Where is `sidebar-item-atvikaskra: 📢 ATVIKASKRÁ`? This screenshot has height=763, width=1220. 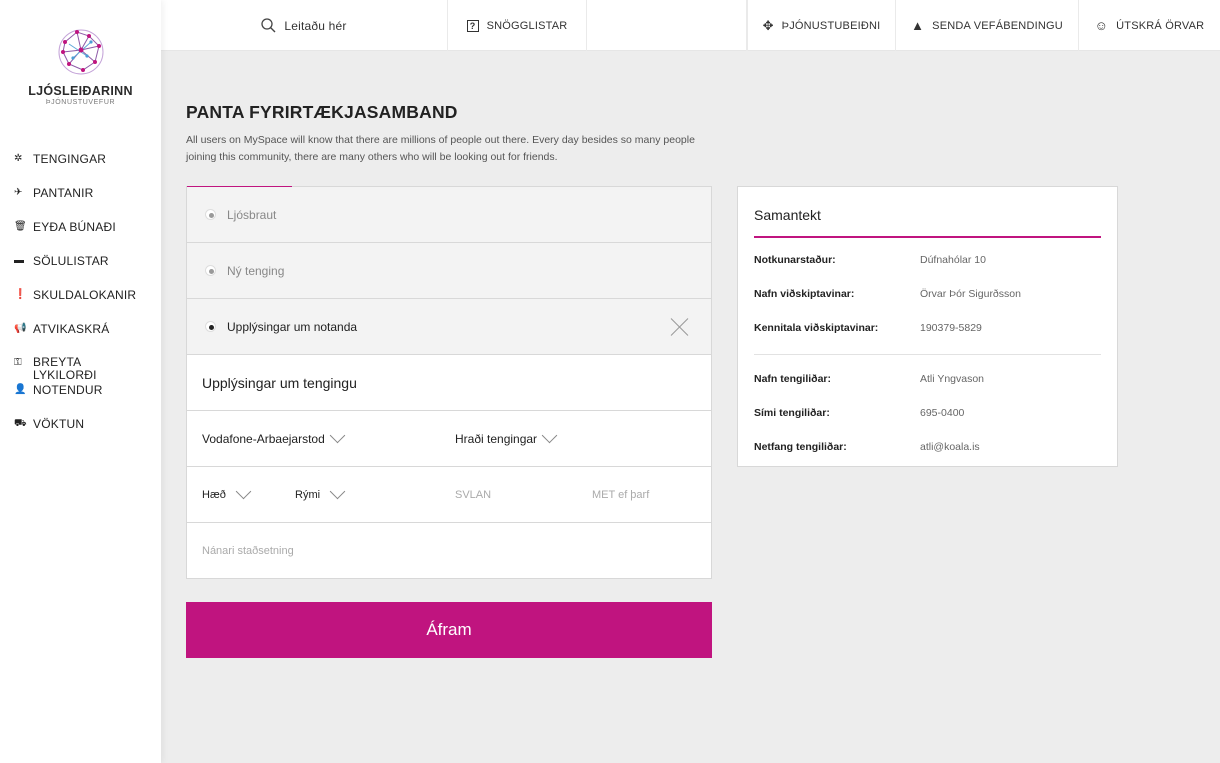
sidebar-item-atvikaskra: 📢 ATVIKASKRÁ is located at coordinates (80, 337).